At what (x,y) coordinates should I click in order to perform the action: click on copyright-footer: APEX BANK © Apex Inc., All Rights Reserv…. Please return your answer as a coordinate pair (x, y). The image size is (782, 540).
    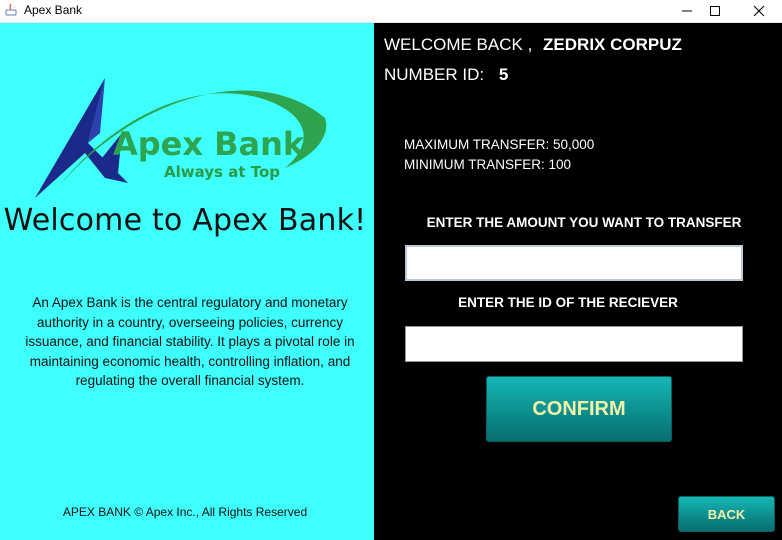
    Looking at the image, I should click on (185, 512).